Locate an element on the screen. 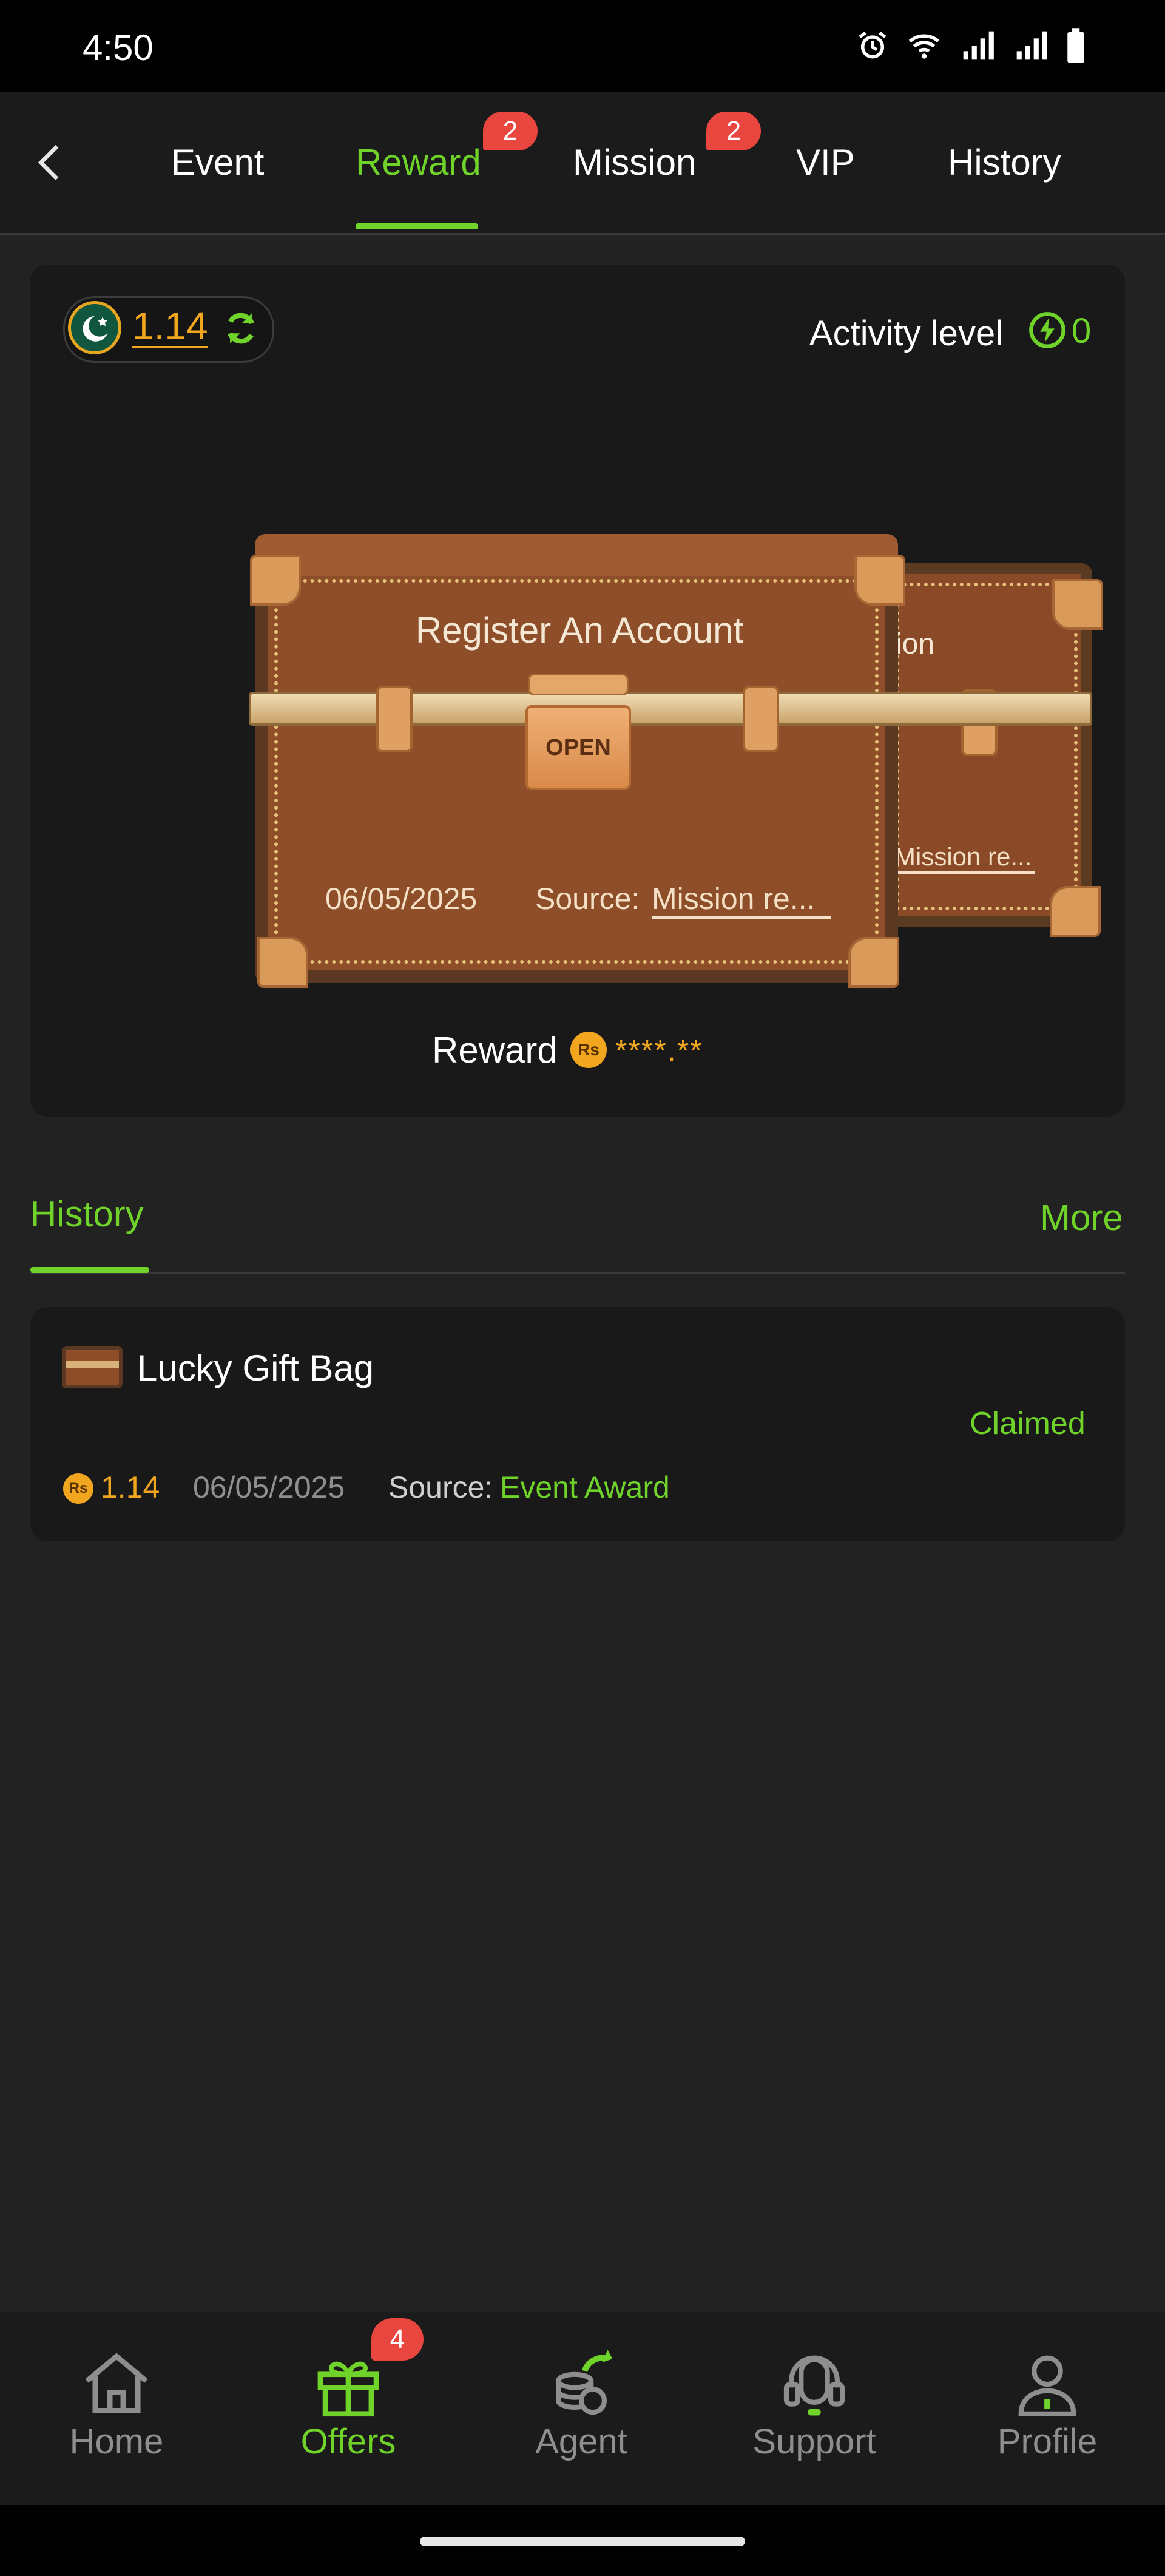 The height and width of the screenshot is (2576, 1165). treasure-chest-icon is located at coordinates (92, 1367).